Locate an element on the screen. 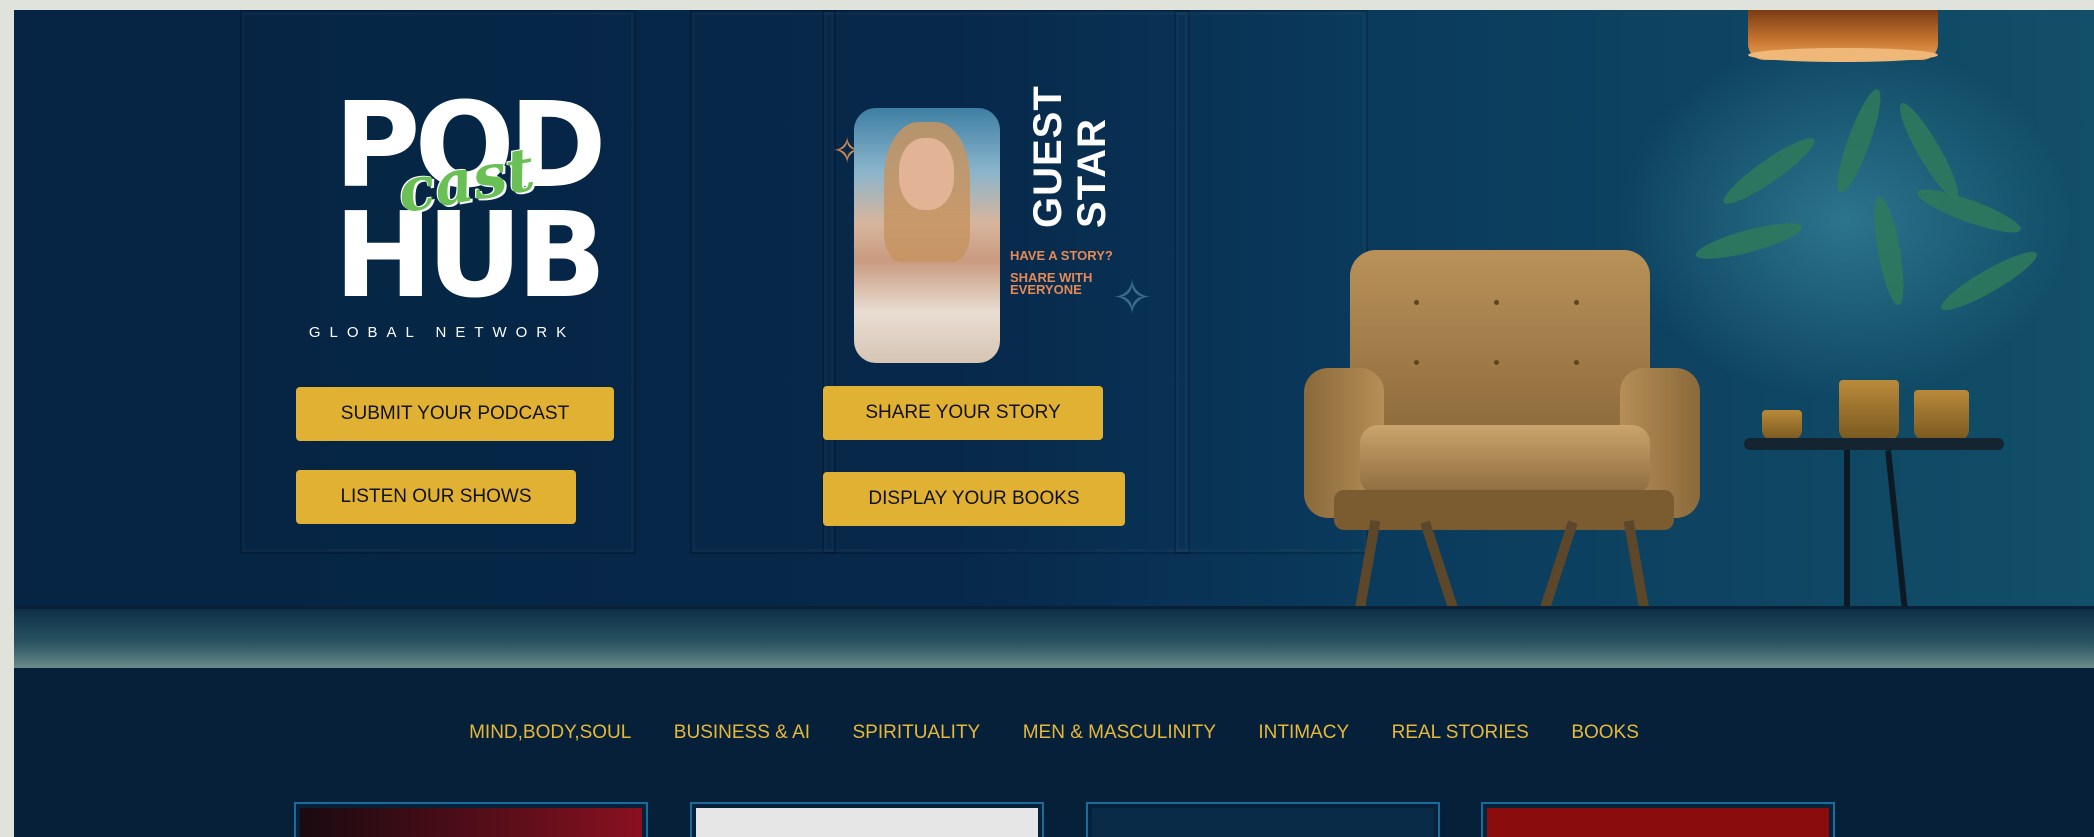 This screenshot has height=837, width=2094. armchair is located at coordinates (1524, 445).